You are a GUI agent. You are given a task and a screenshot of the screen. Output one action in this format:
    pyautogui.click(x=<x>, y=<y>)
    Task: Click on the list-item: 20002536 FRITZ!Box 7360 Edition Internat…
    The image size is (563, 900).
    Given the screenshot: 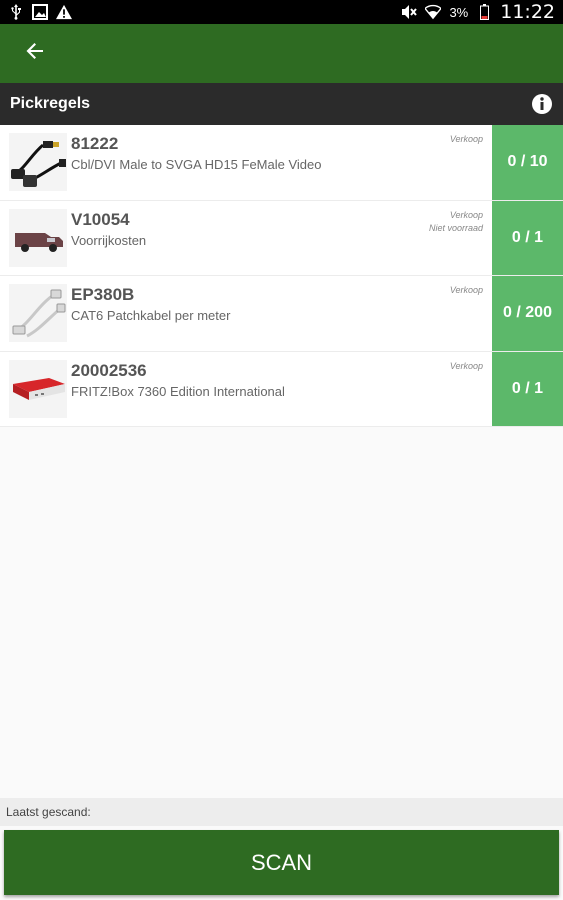 What is the action you would take?
    pyautogui.click(x=281, y=389)
    